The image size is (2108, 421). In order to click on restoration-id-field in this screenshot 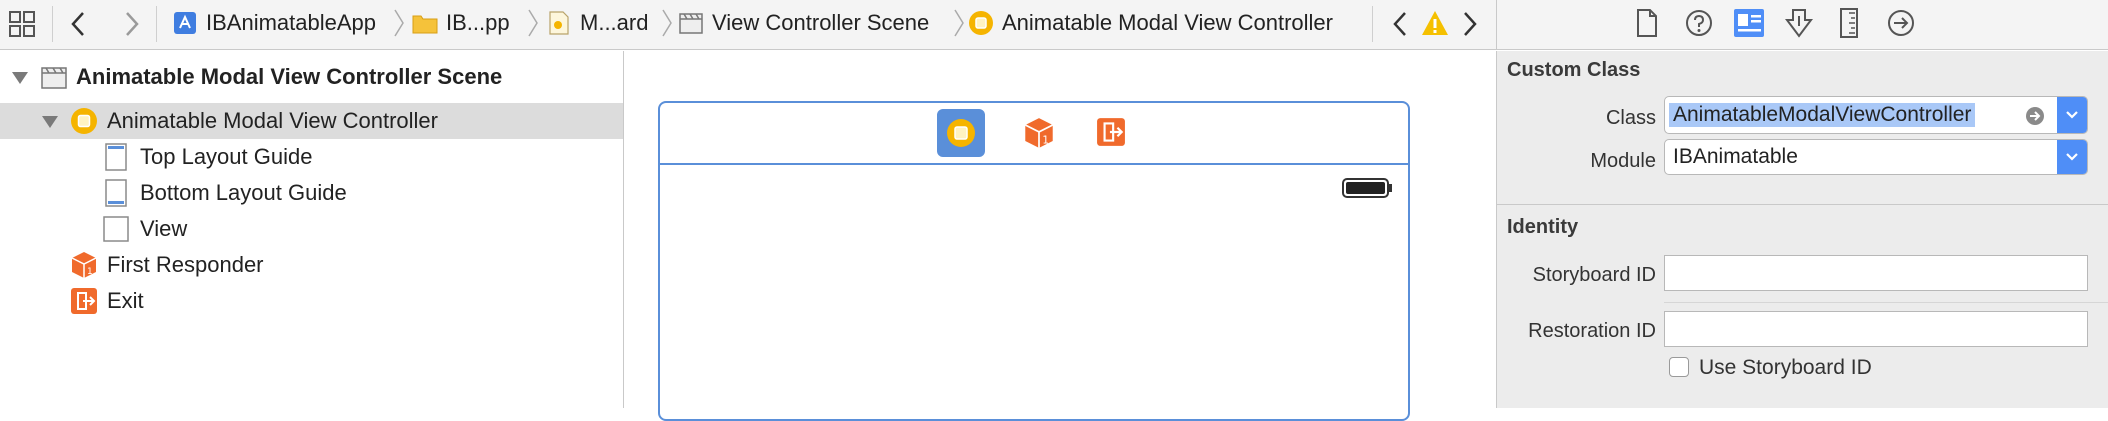, I will do `click(1876, 329)`.